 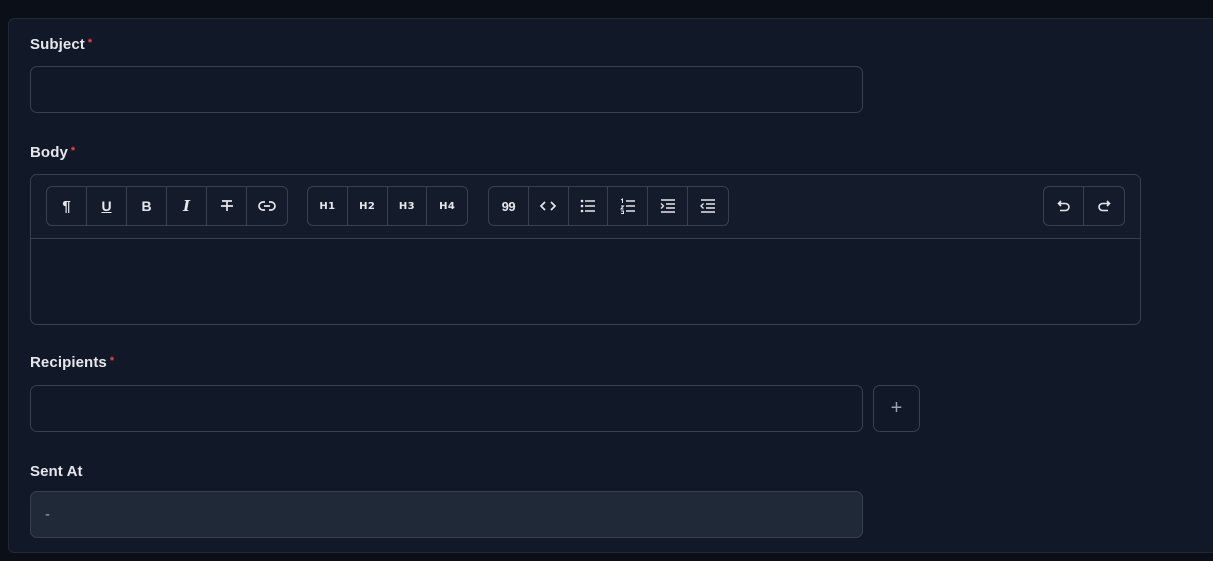 What do you see at coordinates (368, 206) in the screenshot?
I see `heading-2-button: H2` at bounding box center [368, 206].